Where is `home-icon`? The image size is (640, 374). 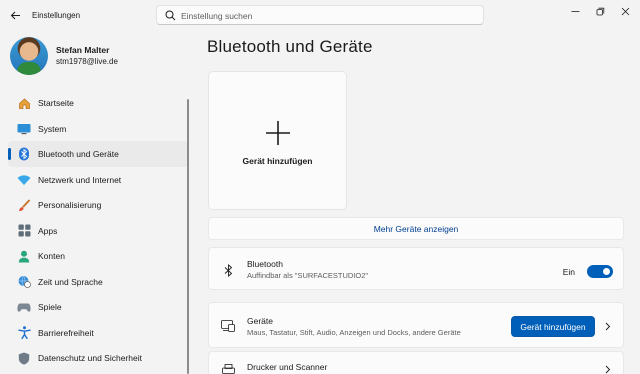 home-icon is located at coordinates (24, 103).